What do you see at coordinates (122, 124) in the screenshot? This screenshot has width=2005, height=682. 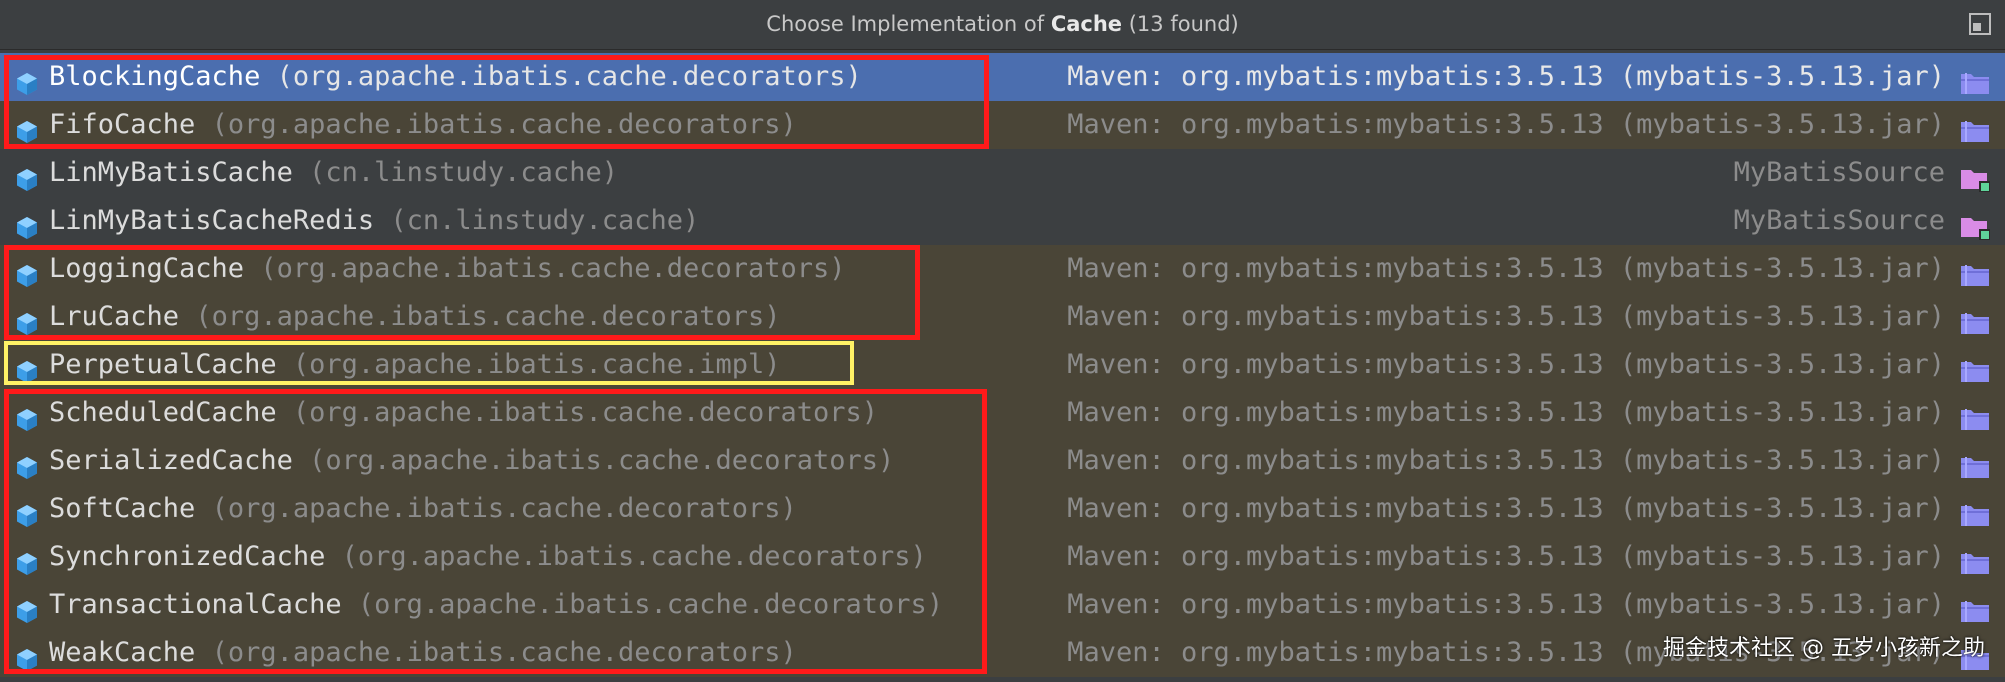 I see `class-name: FifoCache` at bounding box center [122, 124].